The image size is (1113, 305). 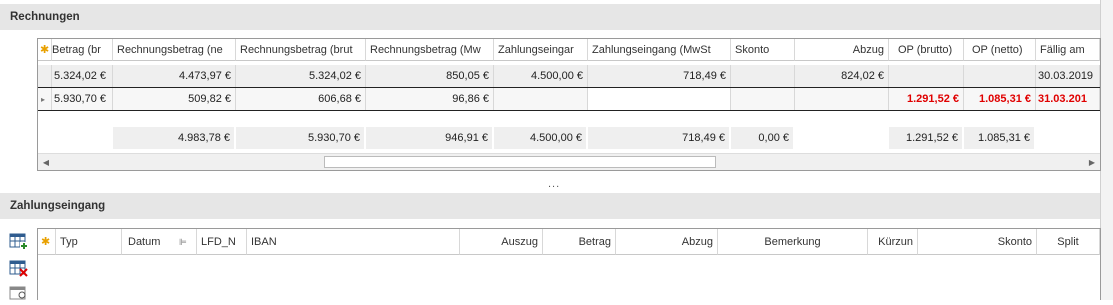 What do you see at coordinates (301, 99) in the screenshot?
I see `cell: 606,68 €` at bounding box center [301, 99].